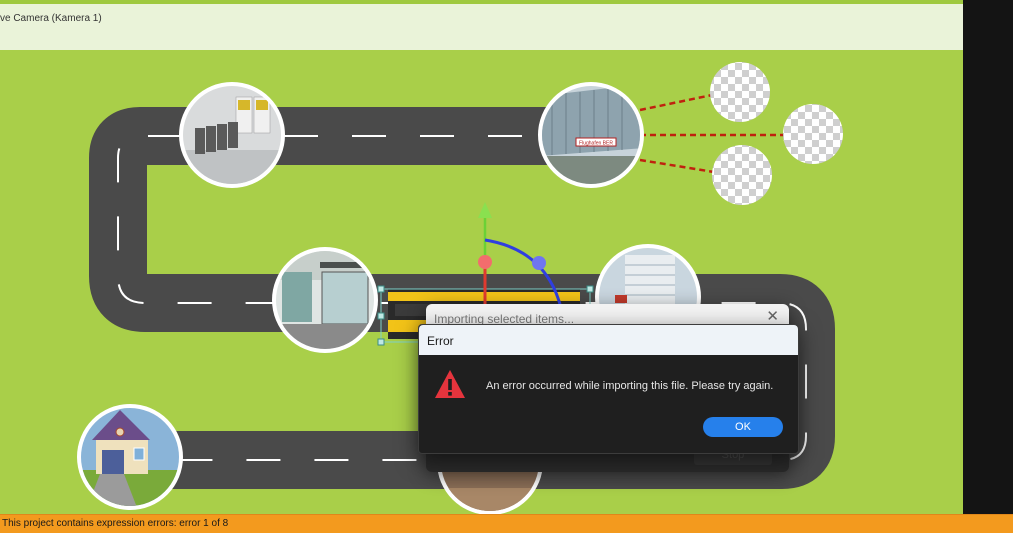  I want to click on placeholder-circle-right, so click(813, 134).